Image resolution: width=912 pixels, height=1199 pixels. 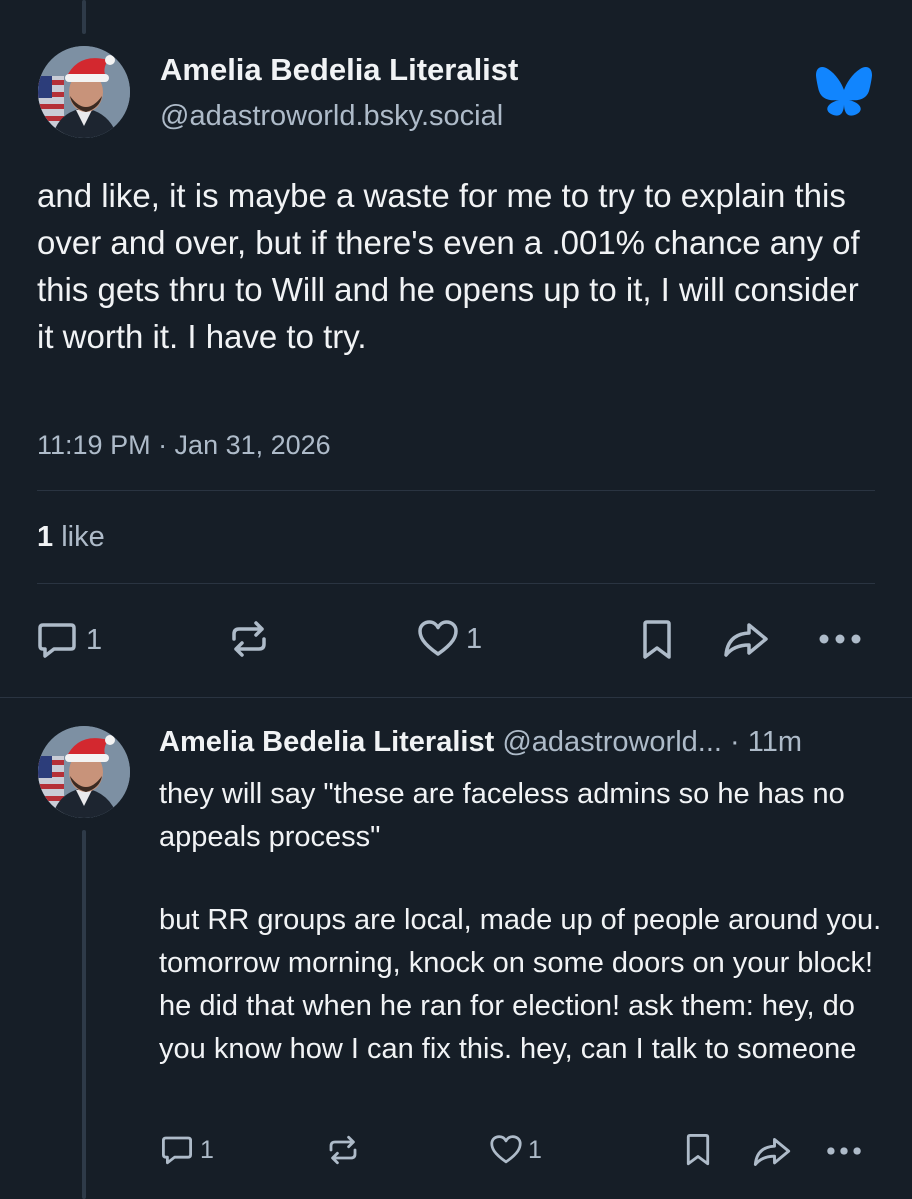 What do you see at coordinates (84, 17) in the screenshot?
I see `thread-line-top` at bounding box center [84, 17].